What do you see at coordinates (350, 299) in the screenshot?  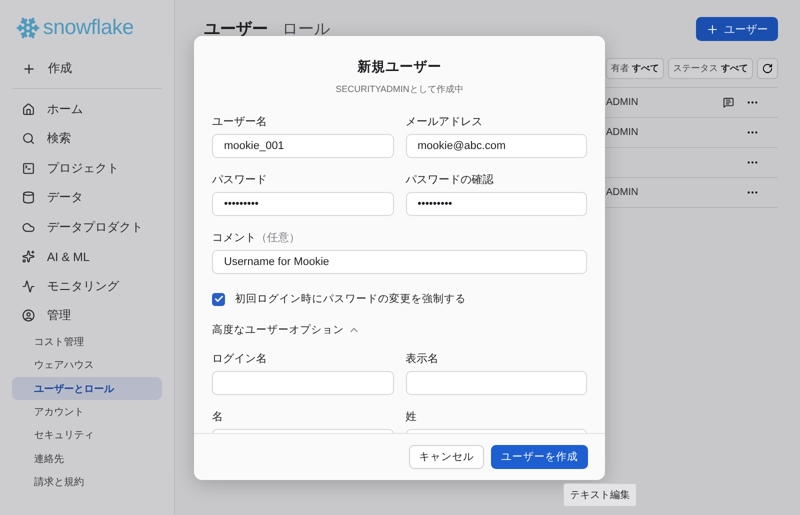 I see `checkbox-label: 初回ログイン時にパスワードの変更を強制する` at bounding box center [350, 299].